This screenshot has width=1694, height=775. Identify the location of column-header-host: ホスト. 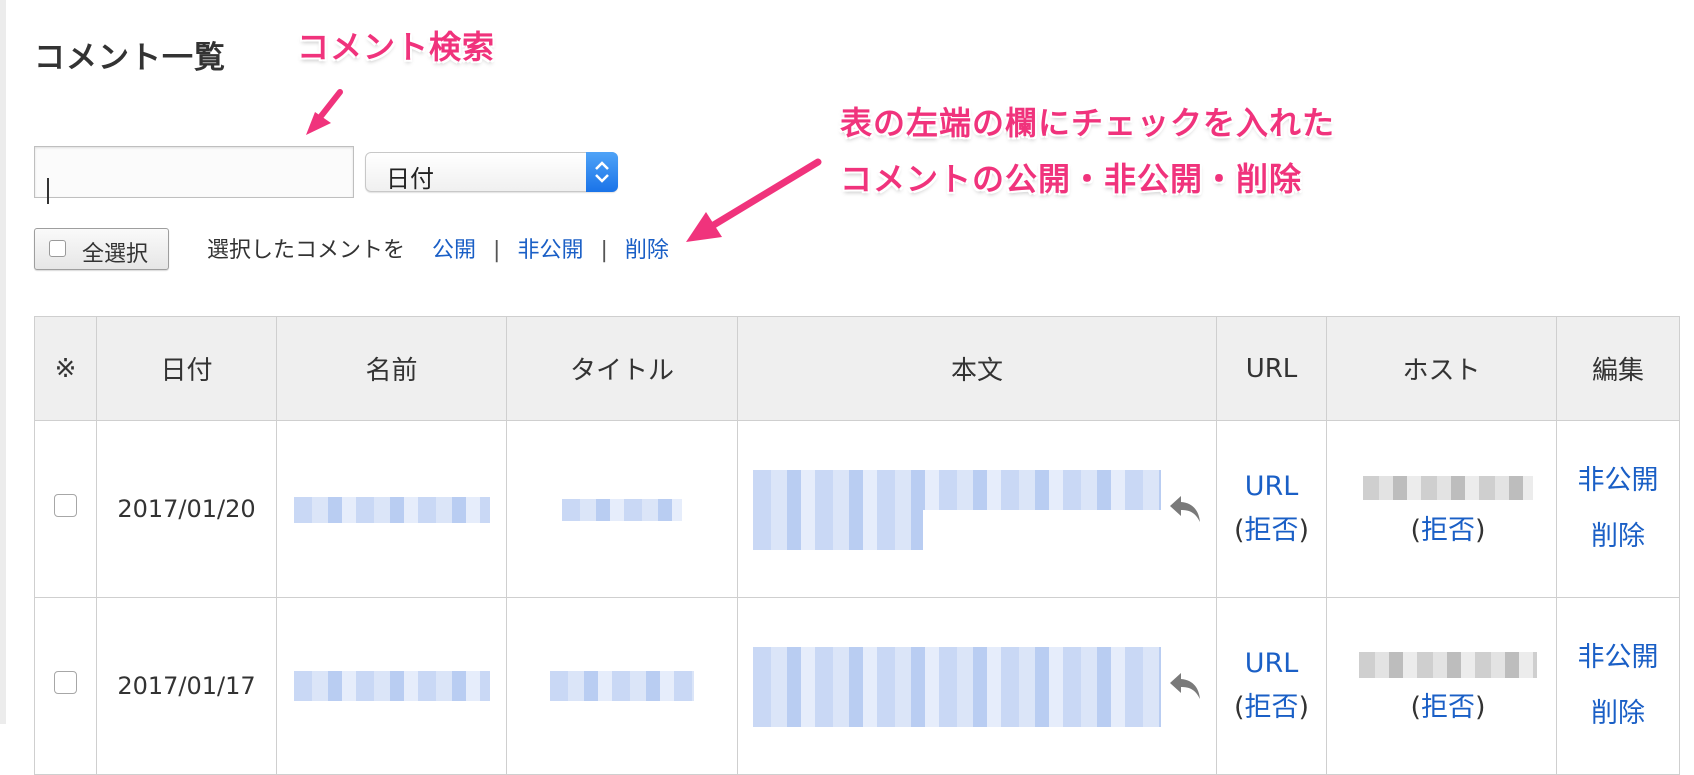
(1441, 368).